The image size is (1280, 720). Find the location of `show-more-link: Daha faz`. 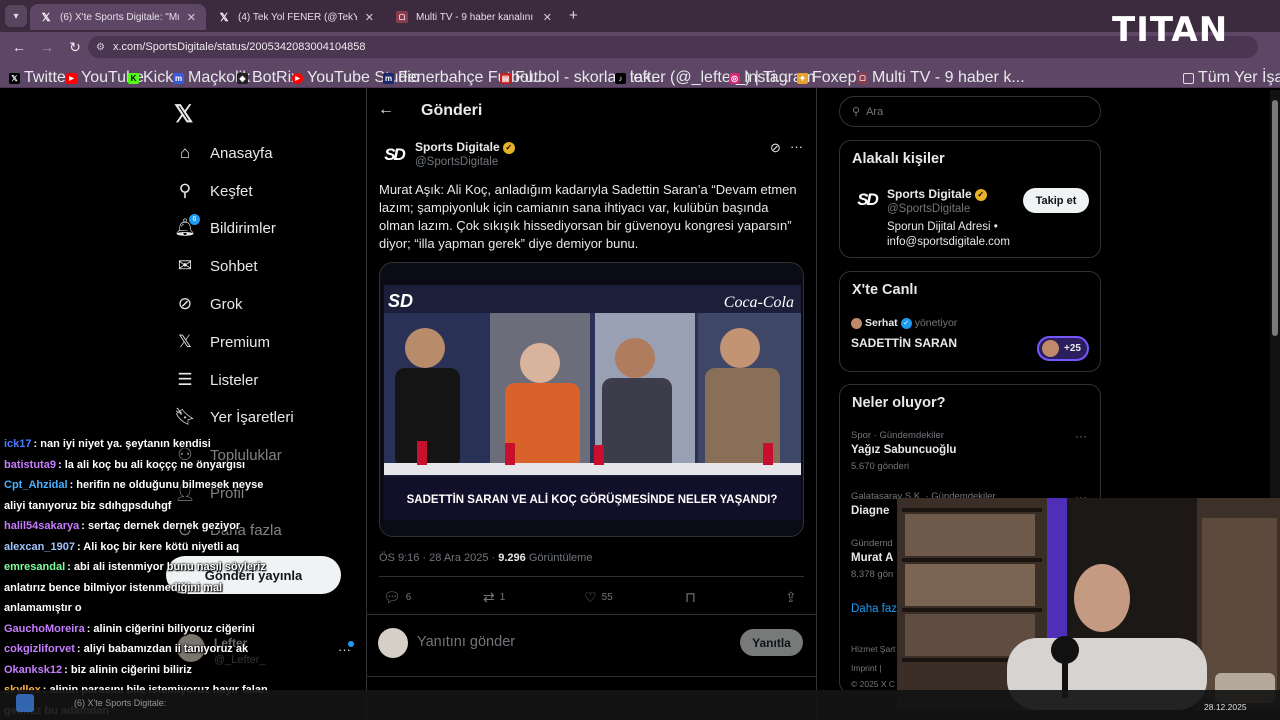

show-more-link: Daha faz is located at coordinates (874, 609).